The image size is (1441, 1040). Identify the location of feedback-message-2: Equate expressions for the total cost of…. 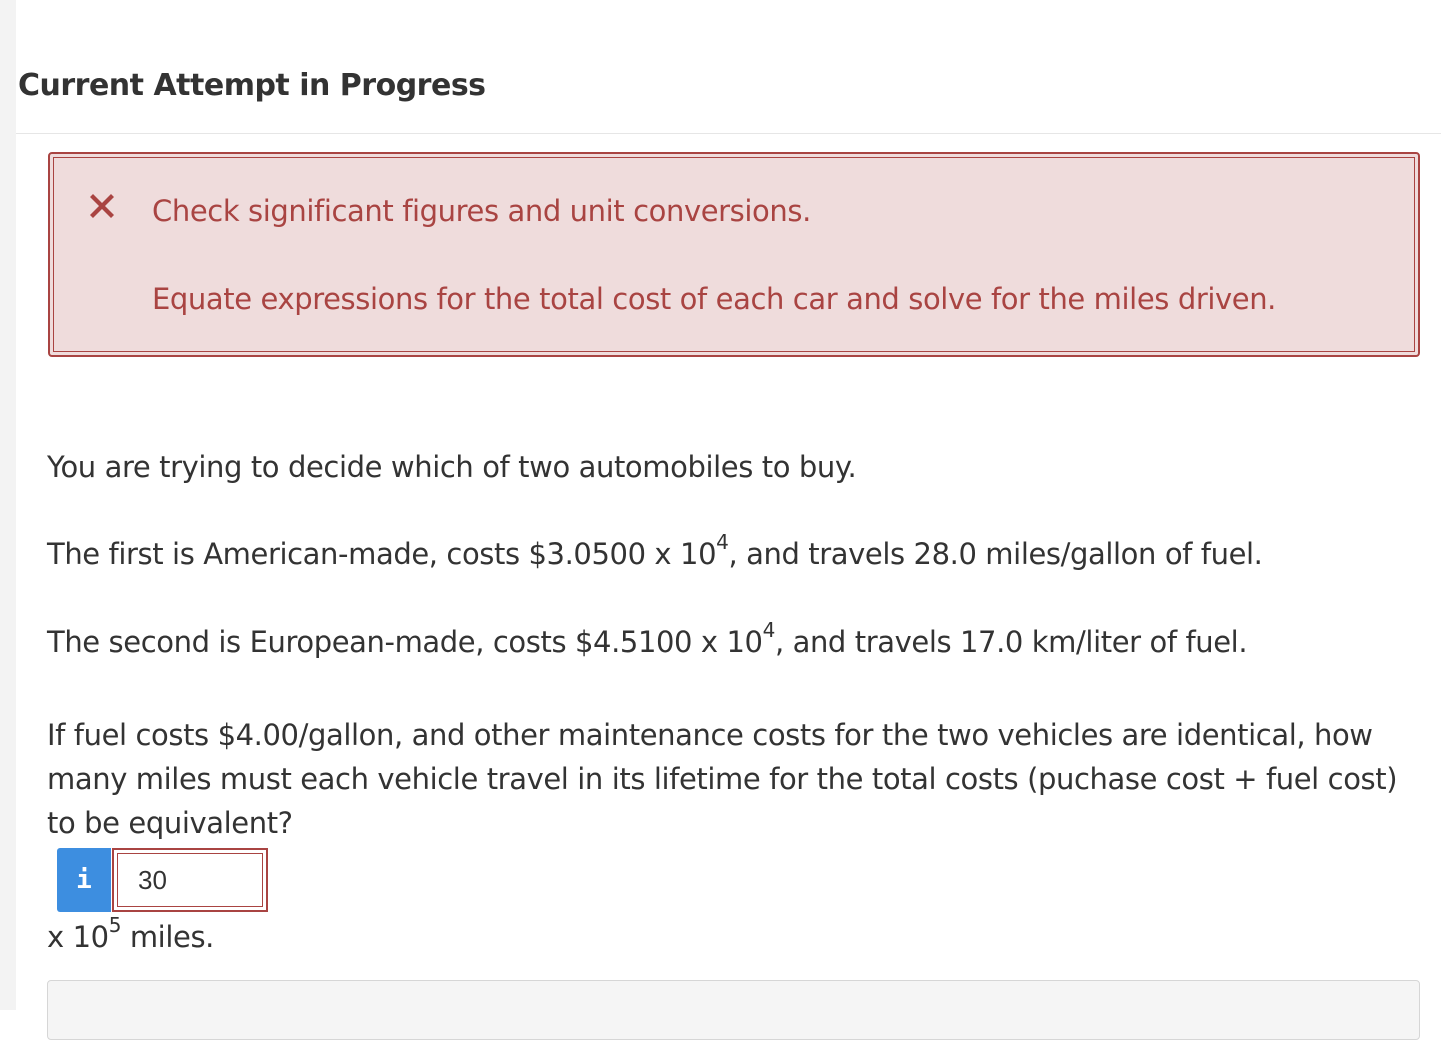
(714, 299).